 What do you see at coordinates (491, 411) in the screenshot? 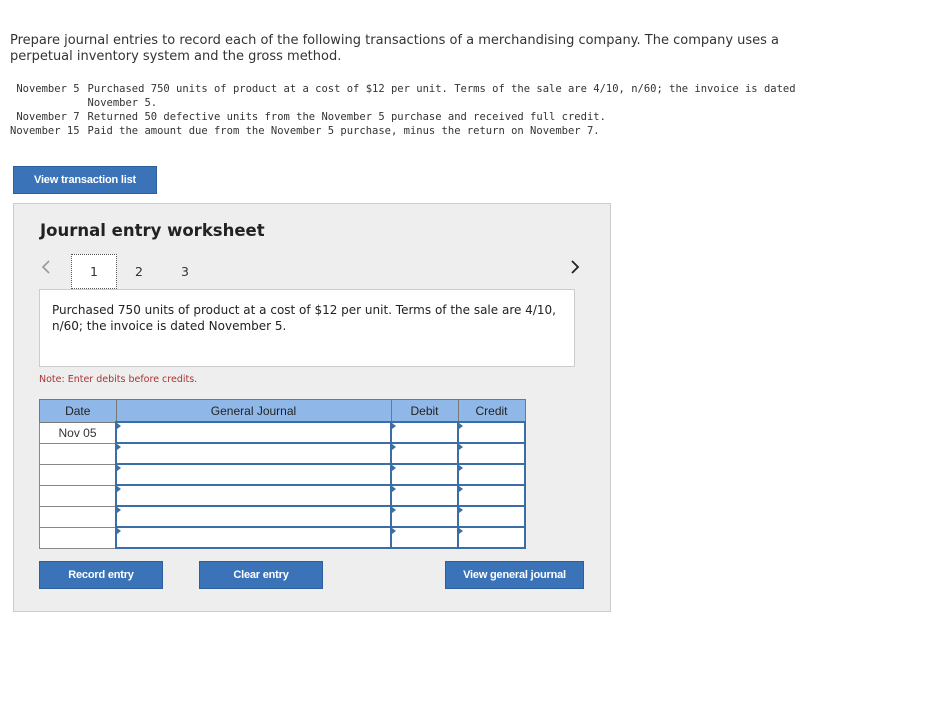
I see `credit-header: Credit` at bounding box center [491, 411].